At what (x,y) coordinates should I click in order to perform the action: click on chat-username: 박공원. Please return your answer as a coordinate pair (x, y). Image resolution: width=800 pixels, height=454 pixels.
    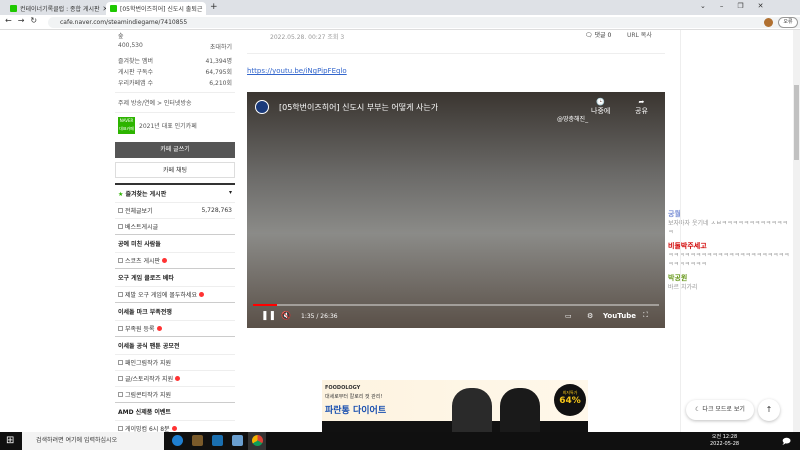
    Looking at the image, I should click on (730, 278).